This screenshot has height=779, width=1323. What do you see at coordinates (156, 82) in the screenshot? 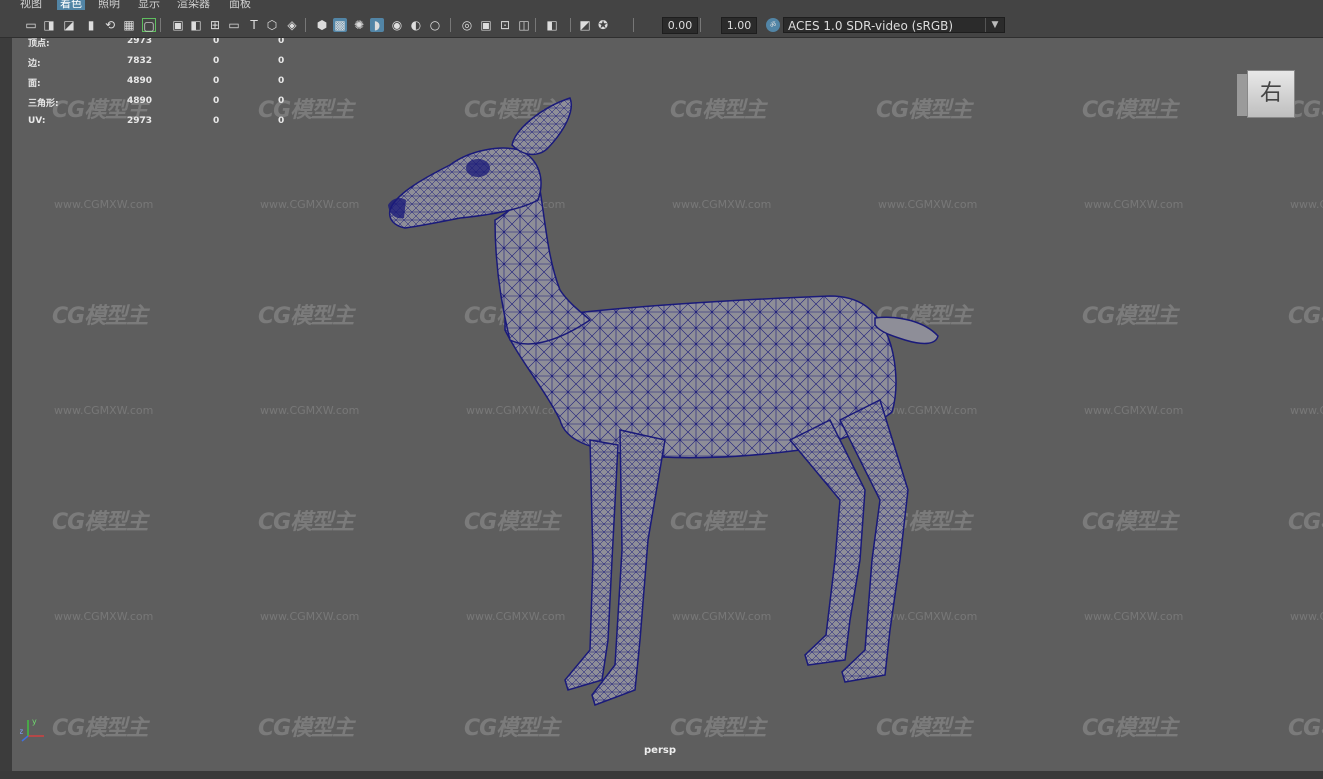
I see `hud-row: 面: 4890 0 0` at bounding box center [156, 82].